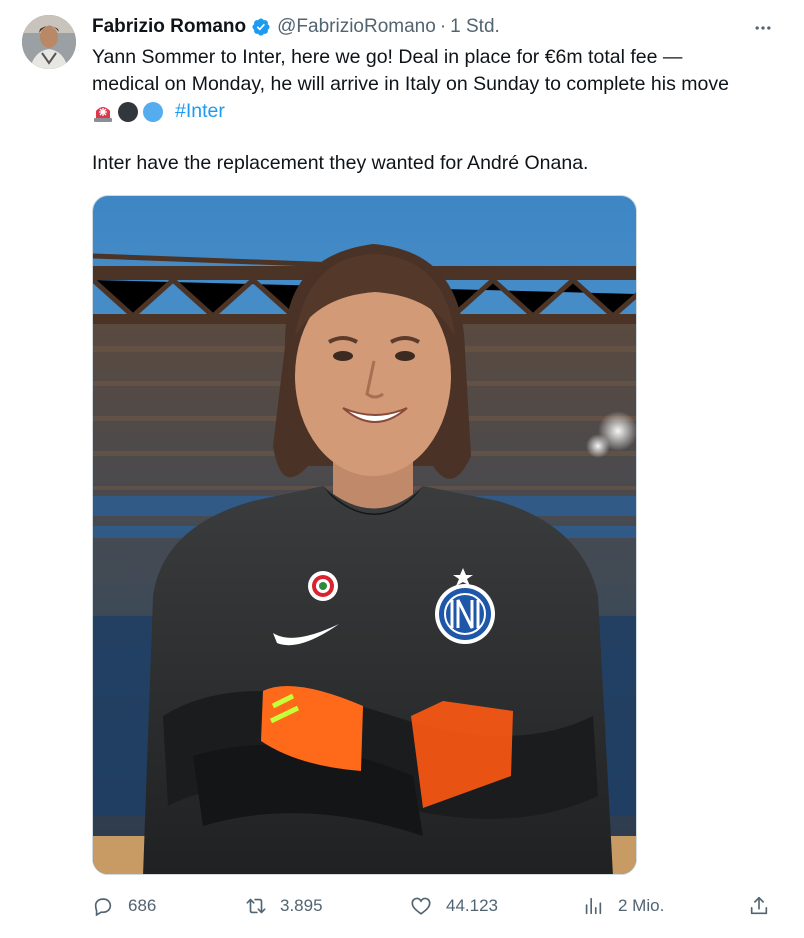 This screenshot has width=804, height=938. I want to click on heart-icon, so click(421, 906).